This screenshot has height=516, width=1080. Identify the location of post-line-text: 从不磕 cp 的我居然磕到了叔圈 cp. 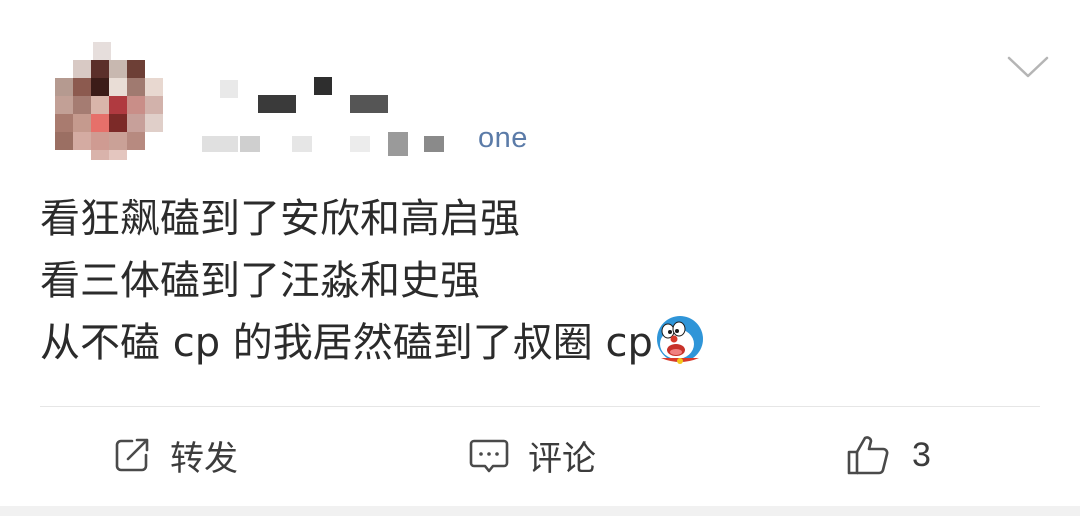
(346, 343).